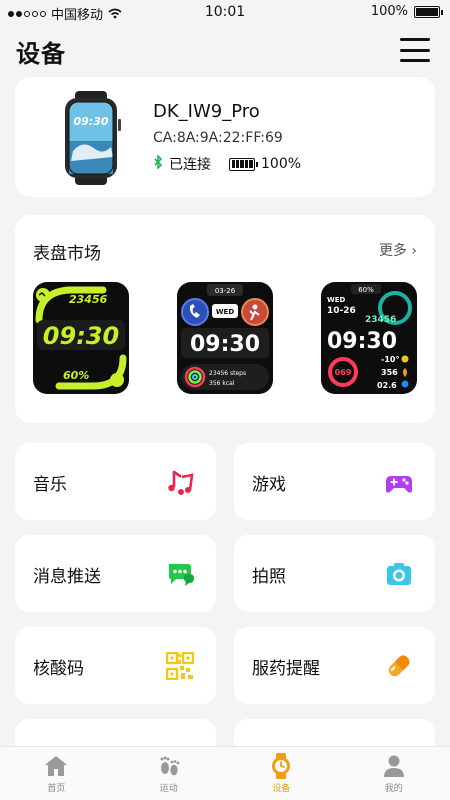  What do you see at coordinates (227, 373) in the screenshot?
I see `face2-steps: 23456 steps` at bounding box center [227, 373].